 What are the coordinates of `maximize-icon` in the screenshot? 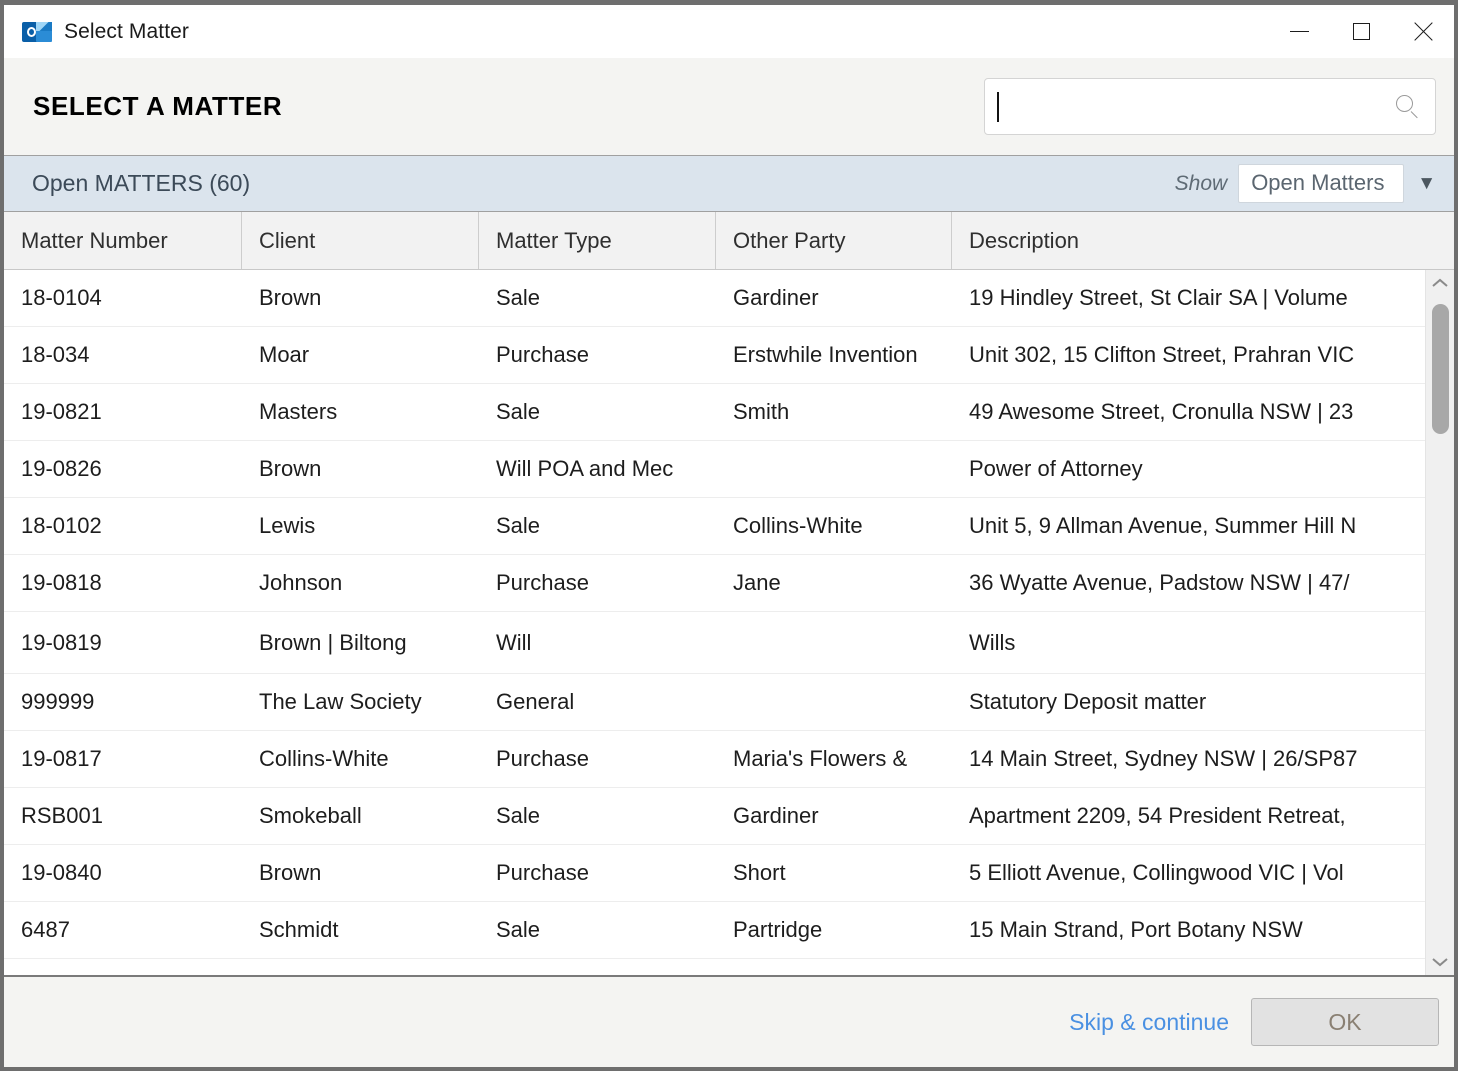 It's located at (1361, 31).